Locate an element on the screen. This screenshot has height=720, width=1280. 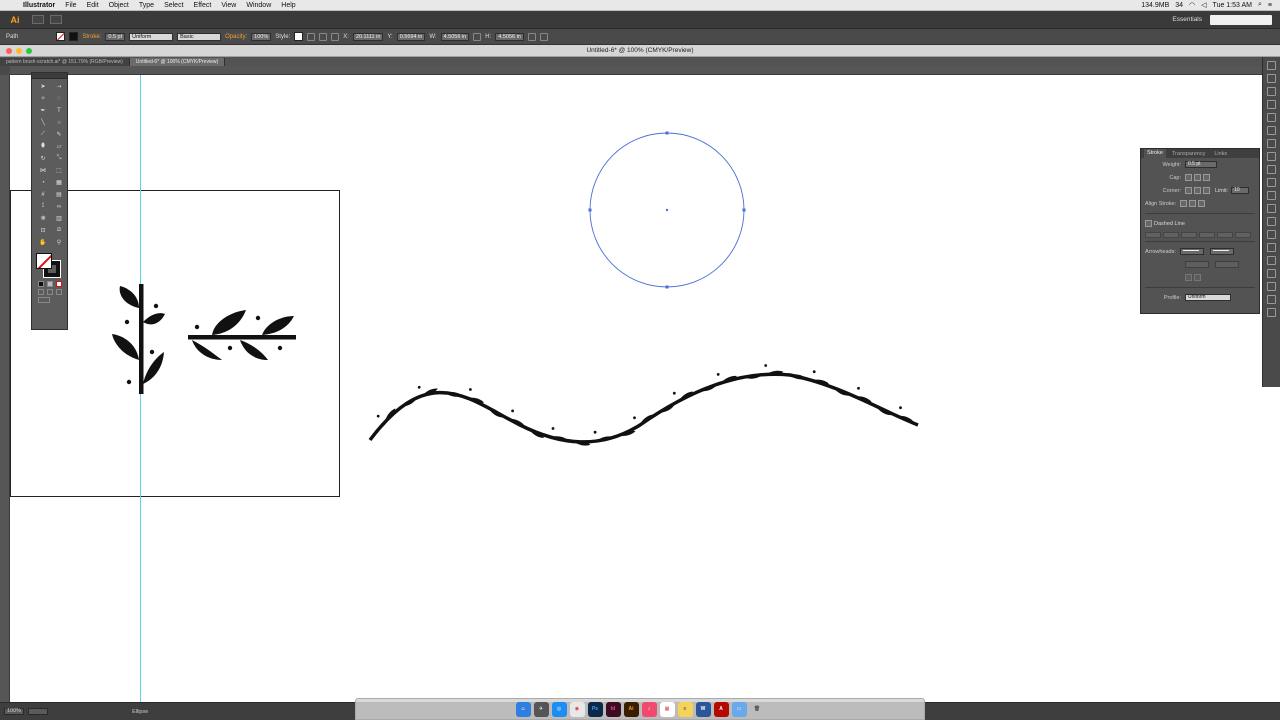
artboards-panel-icon is located at coordinates (1271, 208).